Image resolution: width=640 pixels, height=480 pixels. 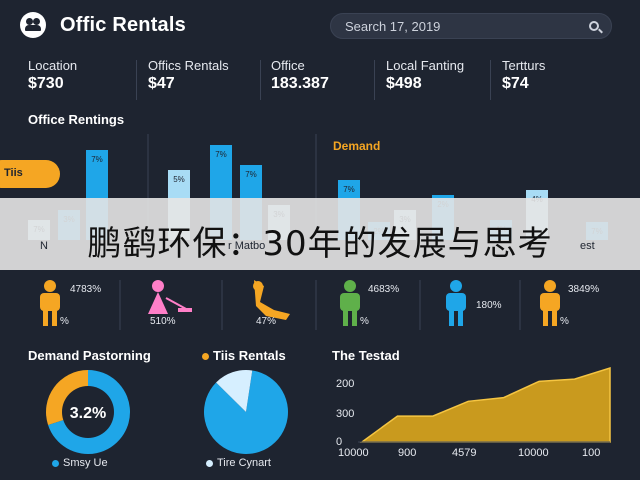 I want to click on stat-tertturs: Tertturs $74, so click(x=523, y=75).